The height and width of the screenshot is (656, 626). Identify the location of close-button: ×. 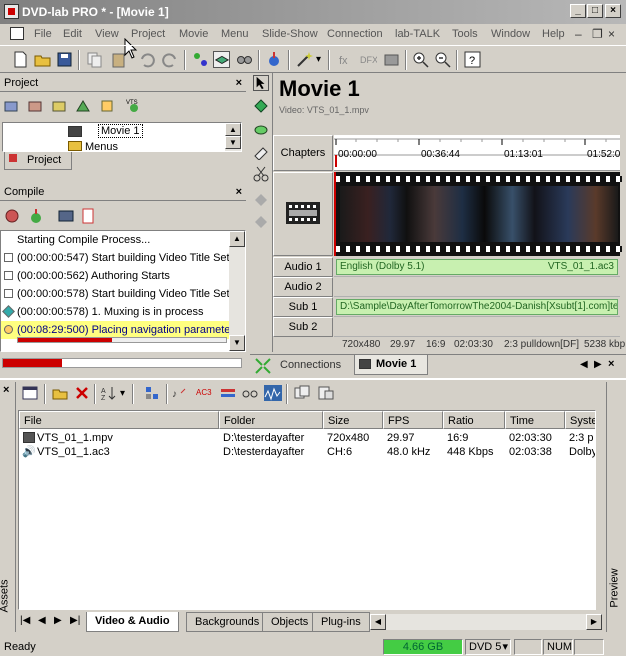
(613, 11).